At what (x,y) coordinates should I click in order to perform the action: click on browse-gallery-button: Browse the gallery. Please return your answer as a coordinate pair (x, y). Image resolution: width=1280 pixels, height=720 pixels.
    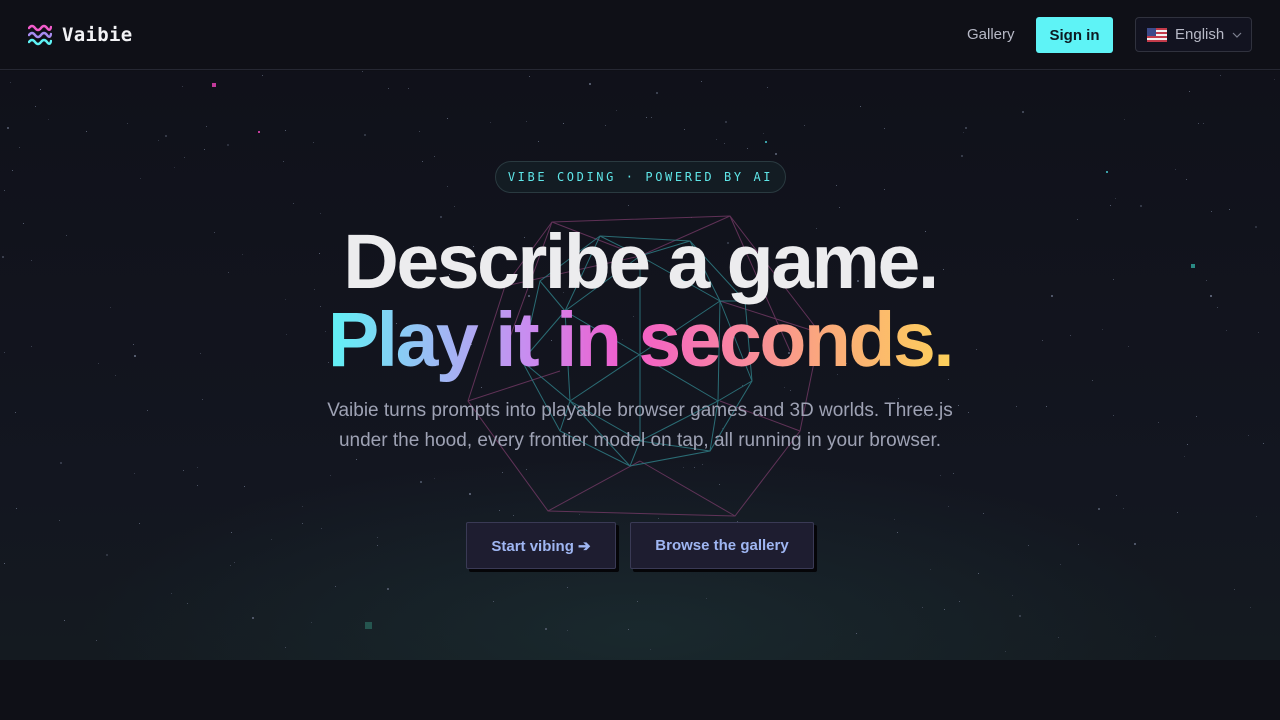
    Looking at the image, I should click on (722, 545).